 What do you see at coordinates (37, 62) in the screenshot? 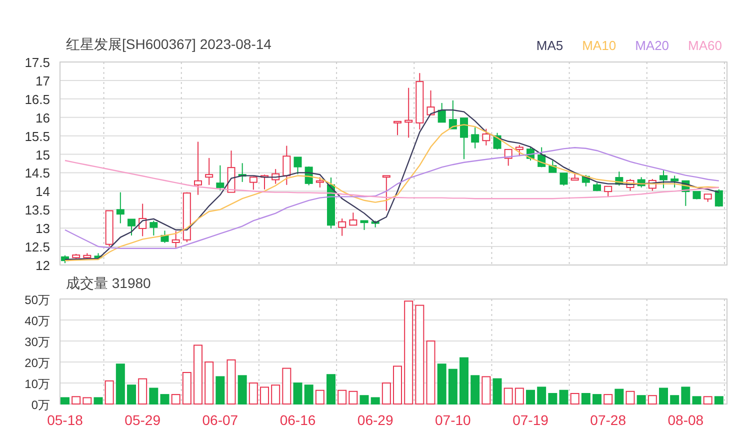
I see `axis-label: 17.5` at bounding box center [37, 62].